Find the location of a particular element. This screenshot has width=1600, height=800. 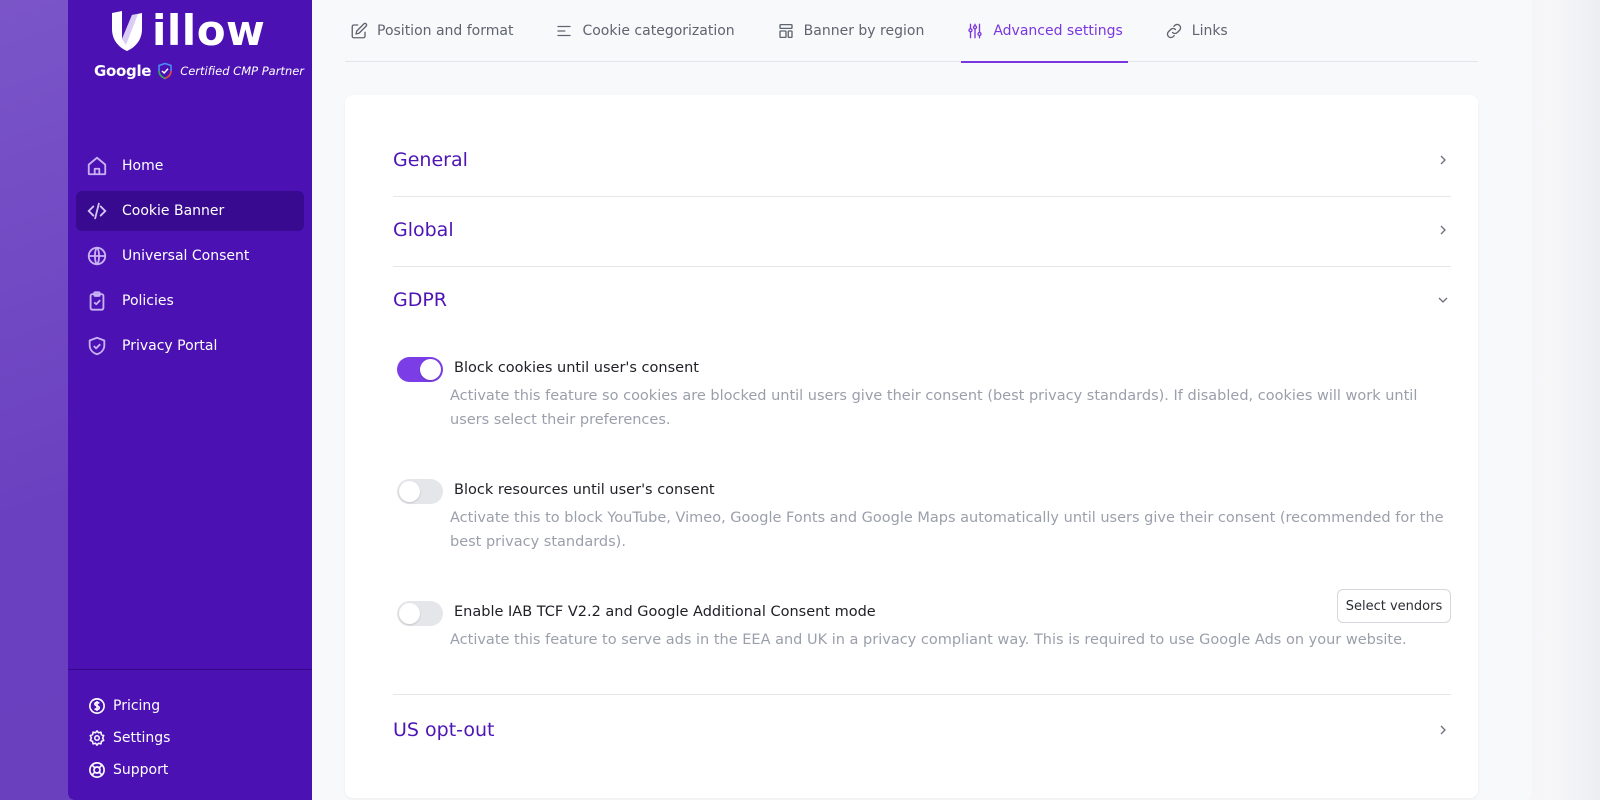

sidebar-item-cookie-banner: Cookie Banner is located at coordinates (190, 211).